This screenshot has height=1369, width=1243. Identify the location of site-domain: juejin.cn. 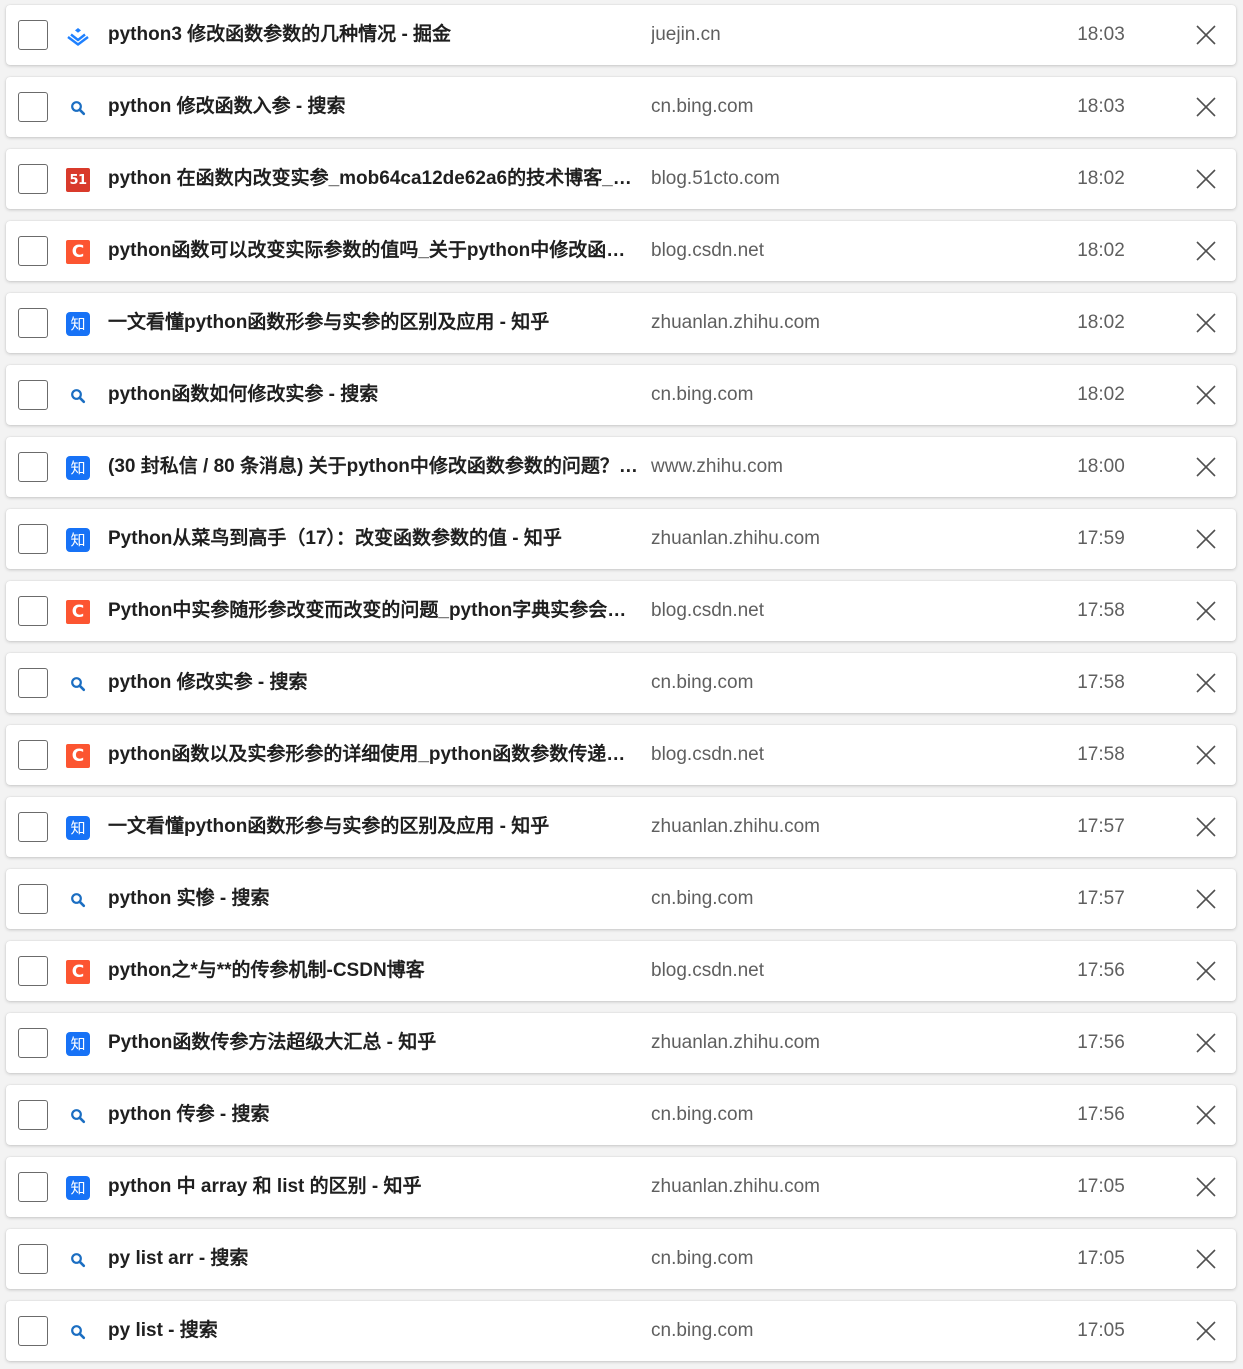
(686, 34).